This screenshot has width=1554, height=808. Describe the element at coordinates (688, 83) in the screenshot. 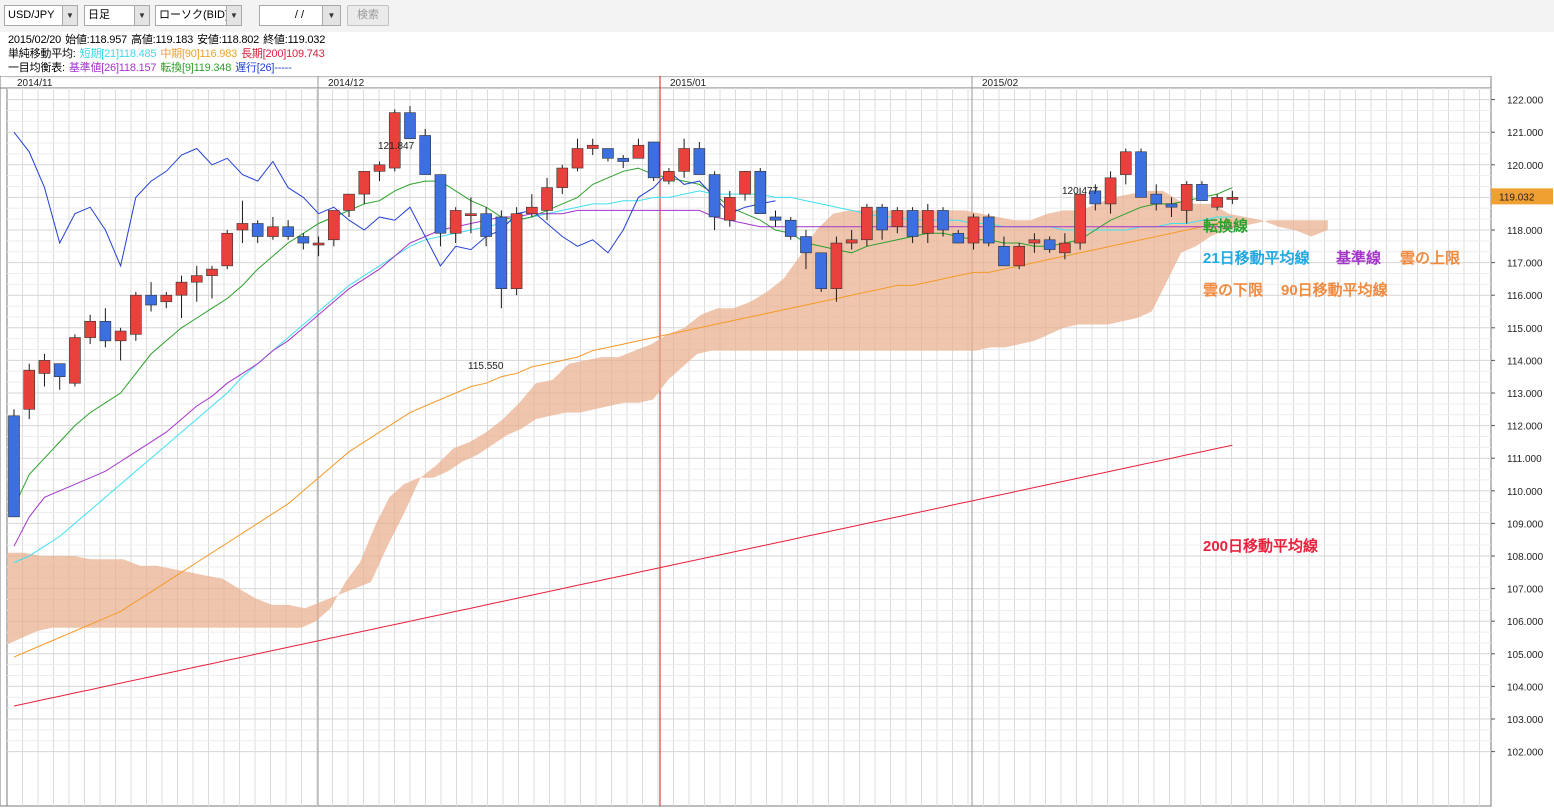

I see `x-tick-label: 2015/01` at that location.